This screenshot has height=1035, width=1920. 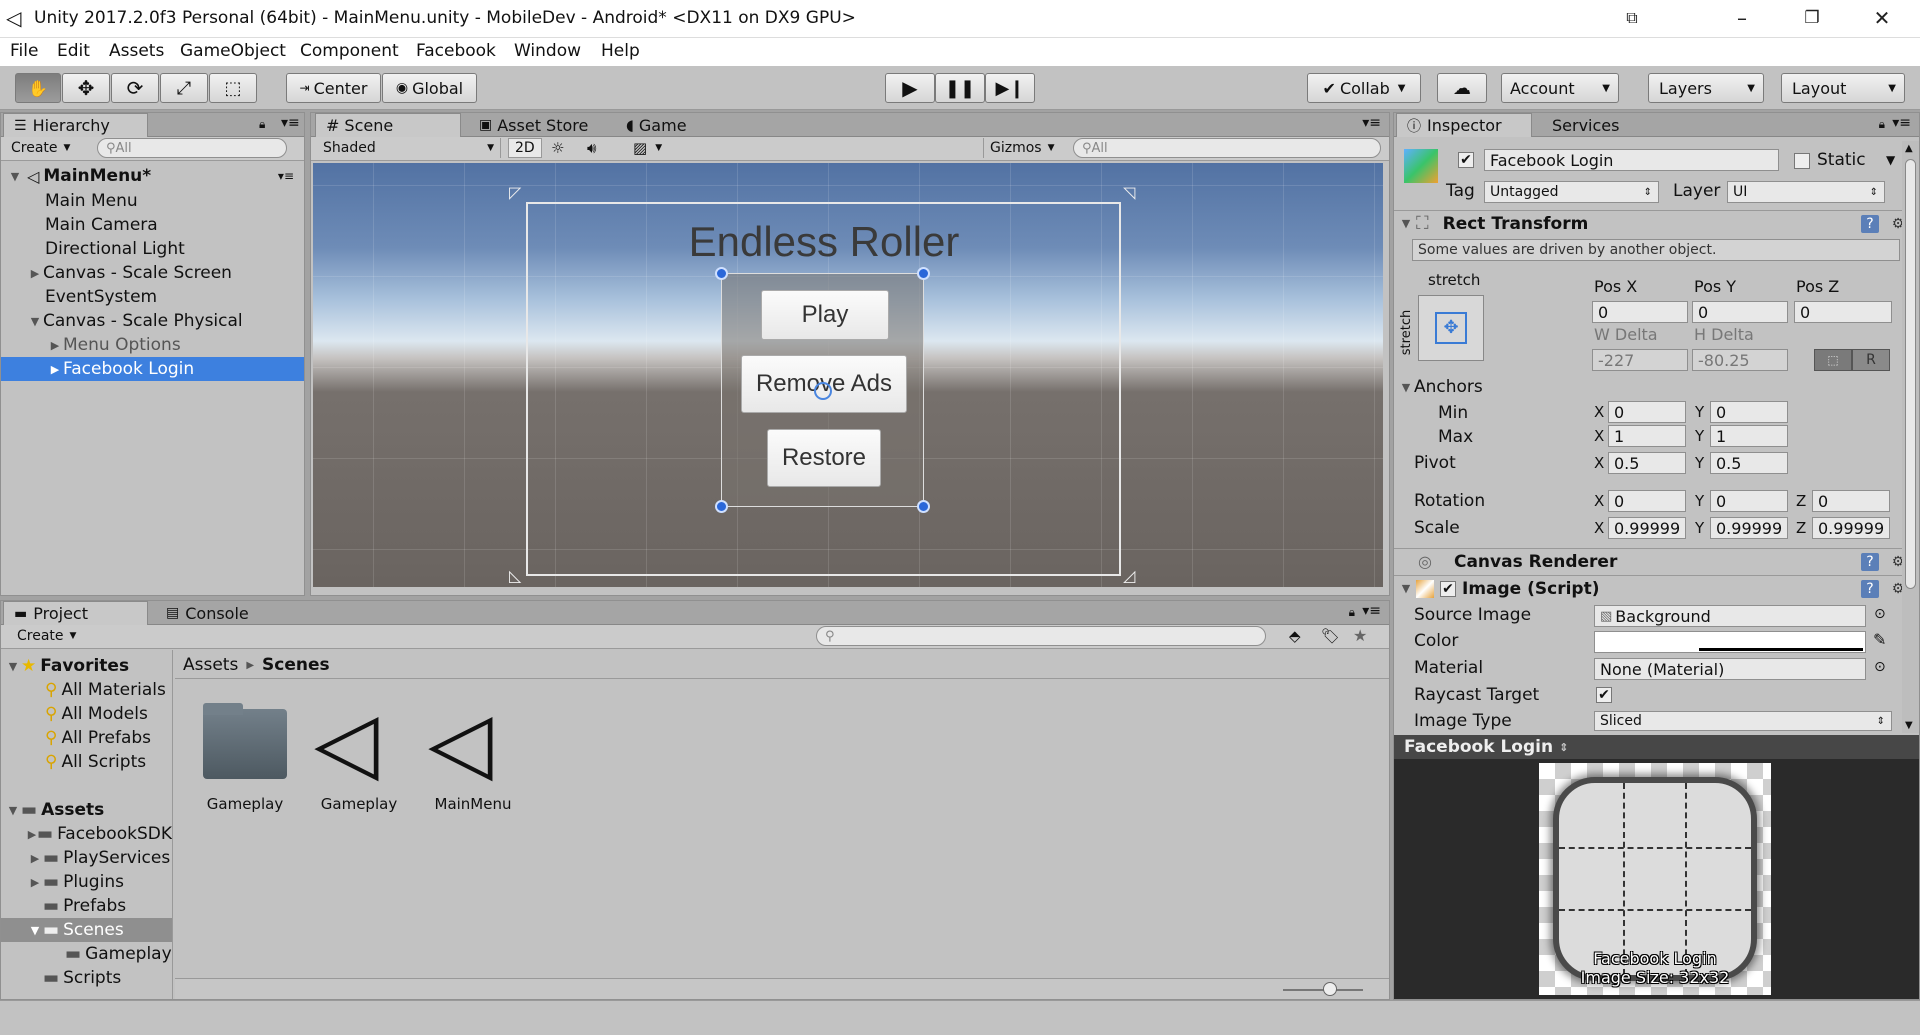 What do you see at coordinates (1909, 725) in the screenshot?
I see `scroll-down-icon: ▼` at bounding box center [1909, 725].